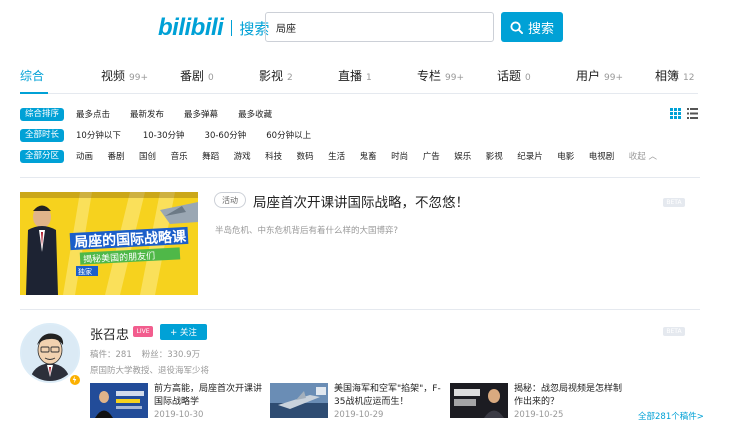  I want to click on banner-tag: 独家, so click(85, 271).